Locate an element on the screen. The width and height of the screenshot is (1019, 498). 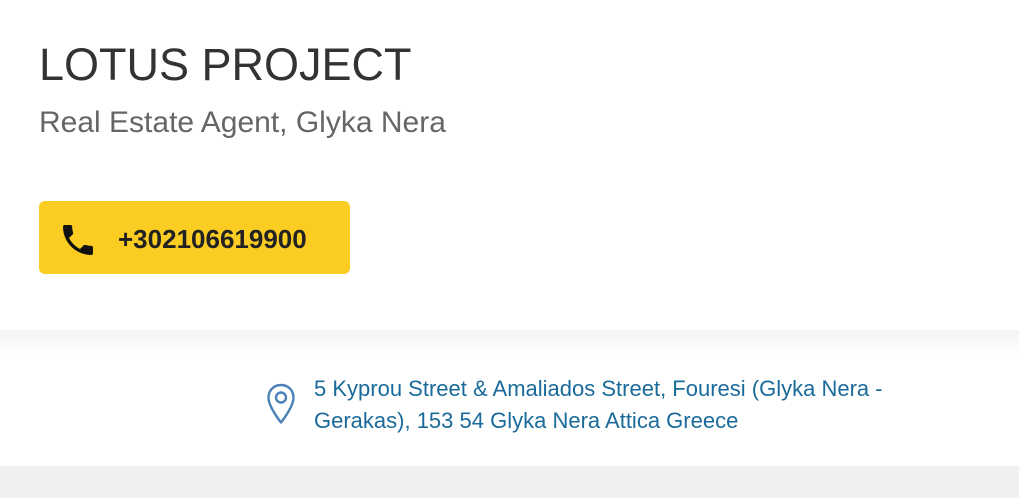
call-phone-button: +302106619900 is located at coordinates (194, 237).